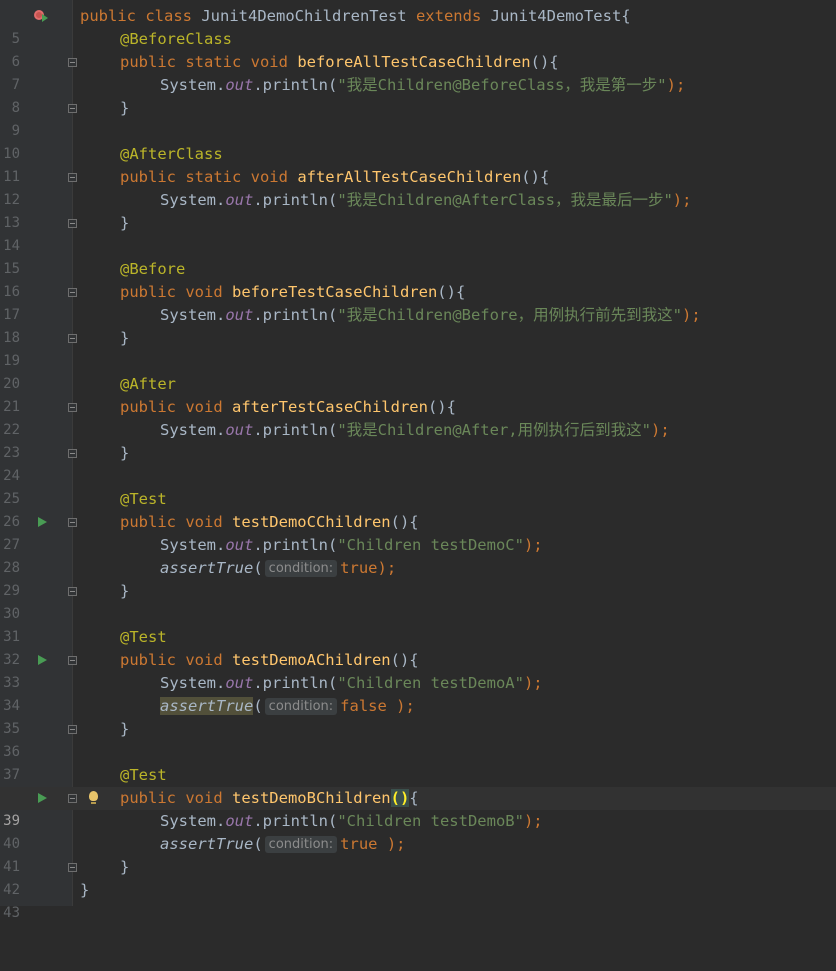 This screenshot has width=836, height=971. Describe the element at coordinates (418, 371) in the screenshot. I see `code-line-20: 20` at that location.